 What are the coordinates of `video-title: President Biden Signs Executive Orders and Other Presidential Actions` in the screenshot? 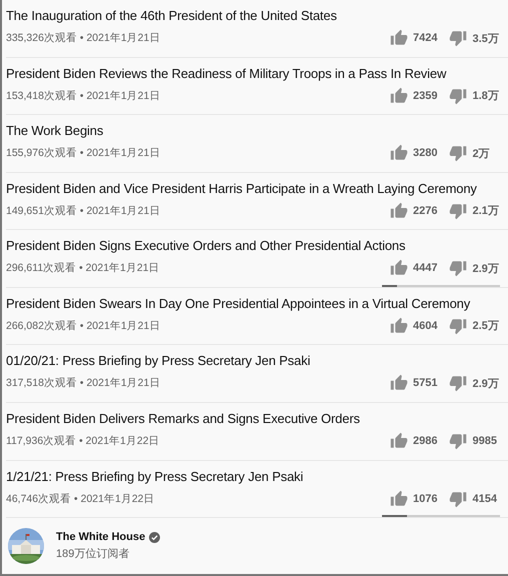 It's located at (206, 246).